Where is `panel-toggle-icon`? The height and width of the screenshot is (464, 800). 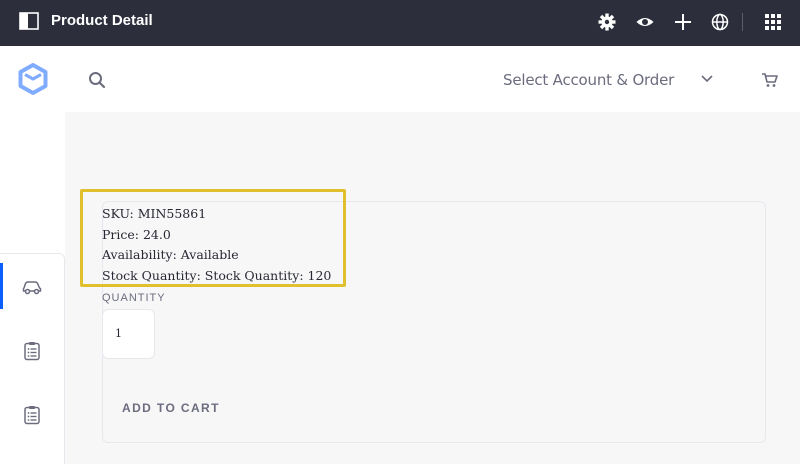 panel-toggle-icon is located at coordinates (29, 21).